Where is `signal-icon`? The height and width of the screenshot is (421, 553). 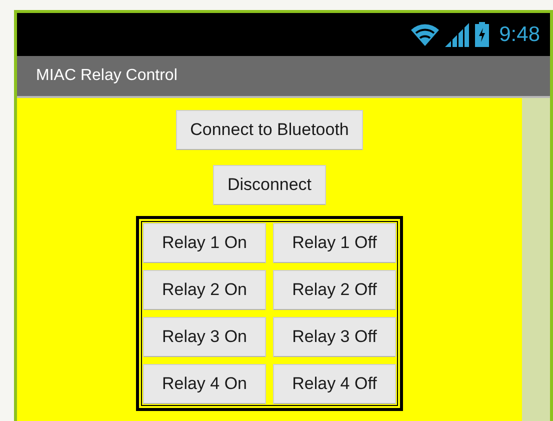
signal-icon is located at coordinates (457, 34).